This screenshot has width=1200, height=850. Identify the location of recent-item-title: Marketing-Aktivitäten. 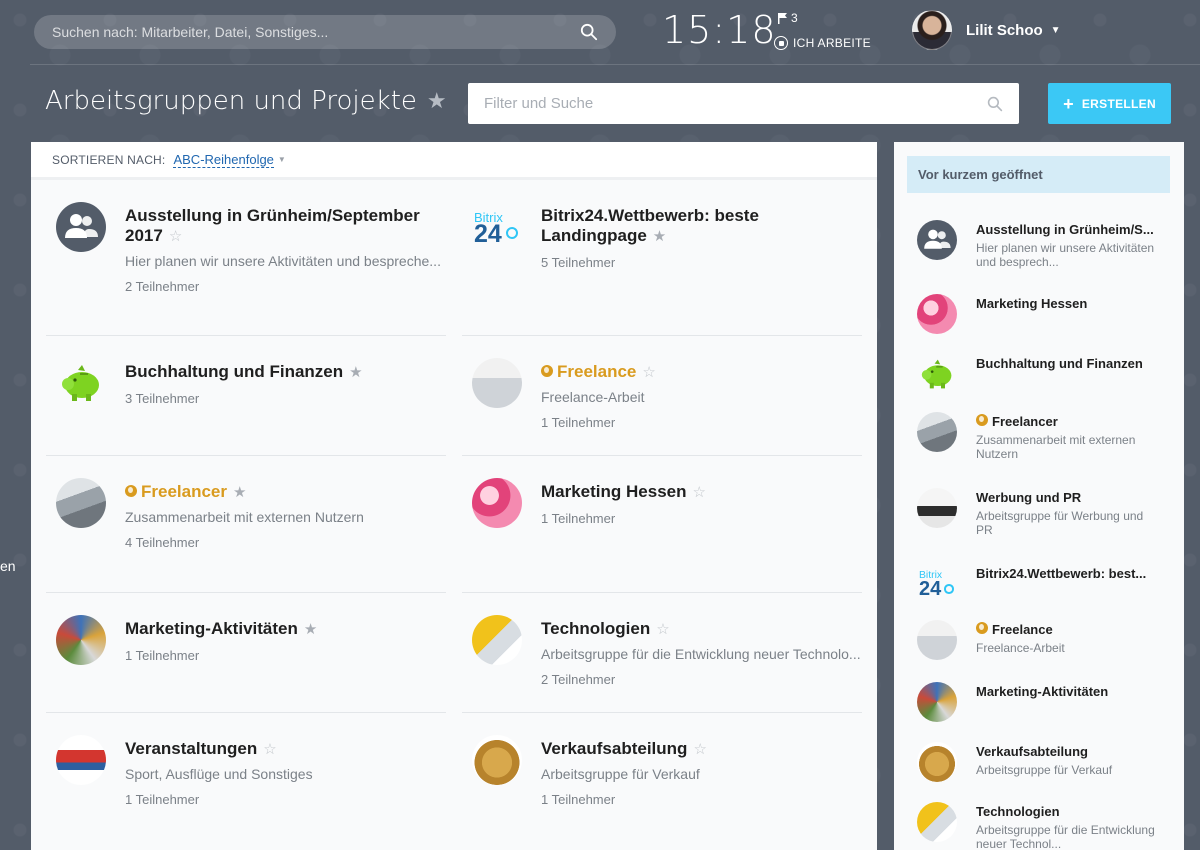
(1066, 691).